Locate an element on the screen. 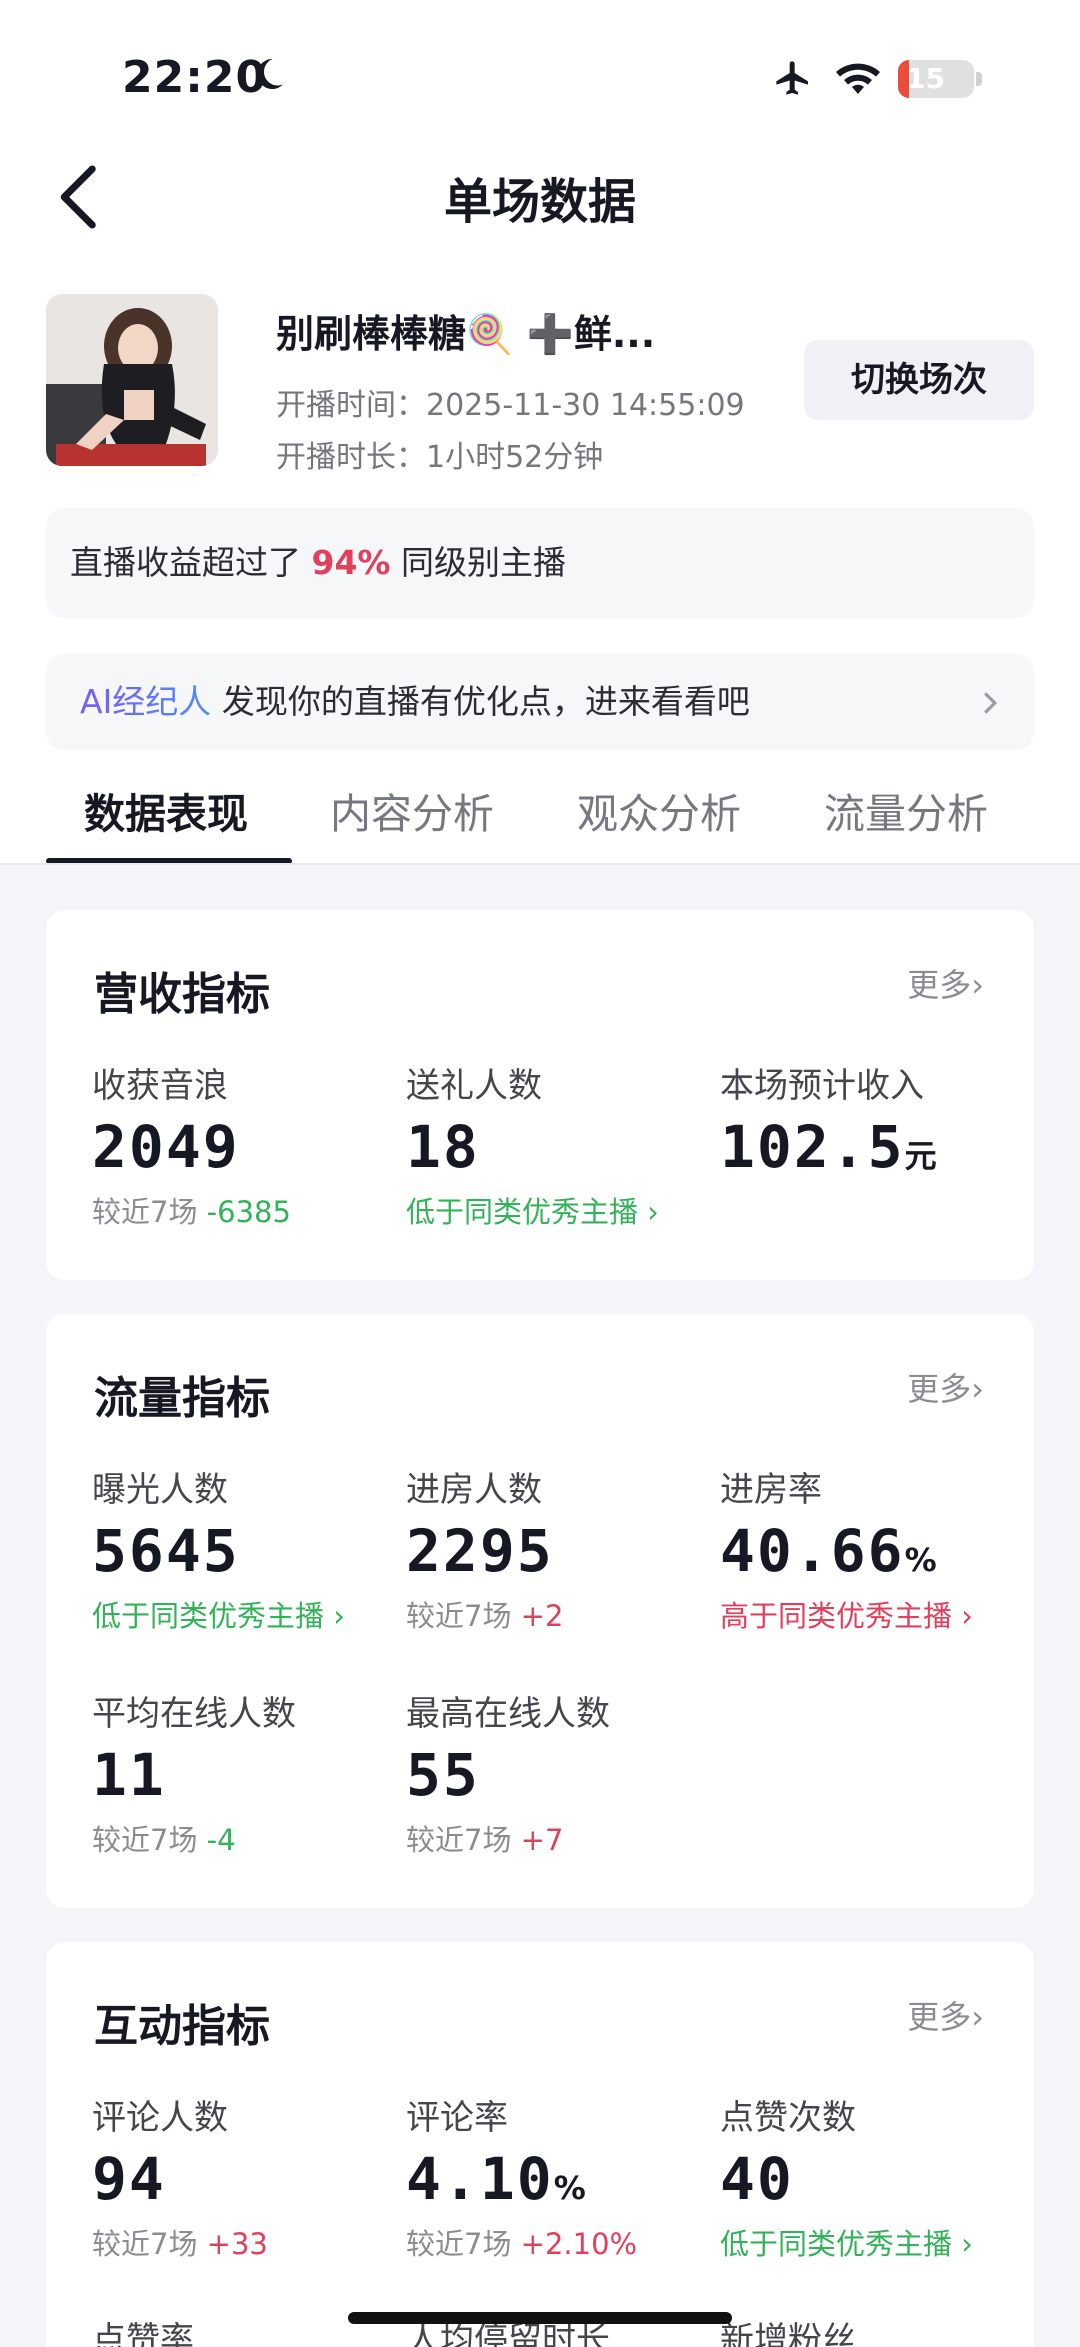  metric-label: 平均在线人数 is located at coordinates (194, 1714).